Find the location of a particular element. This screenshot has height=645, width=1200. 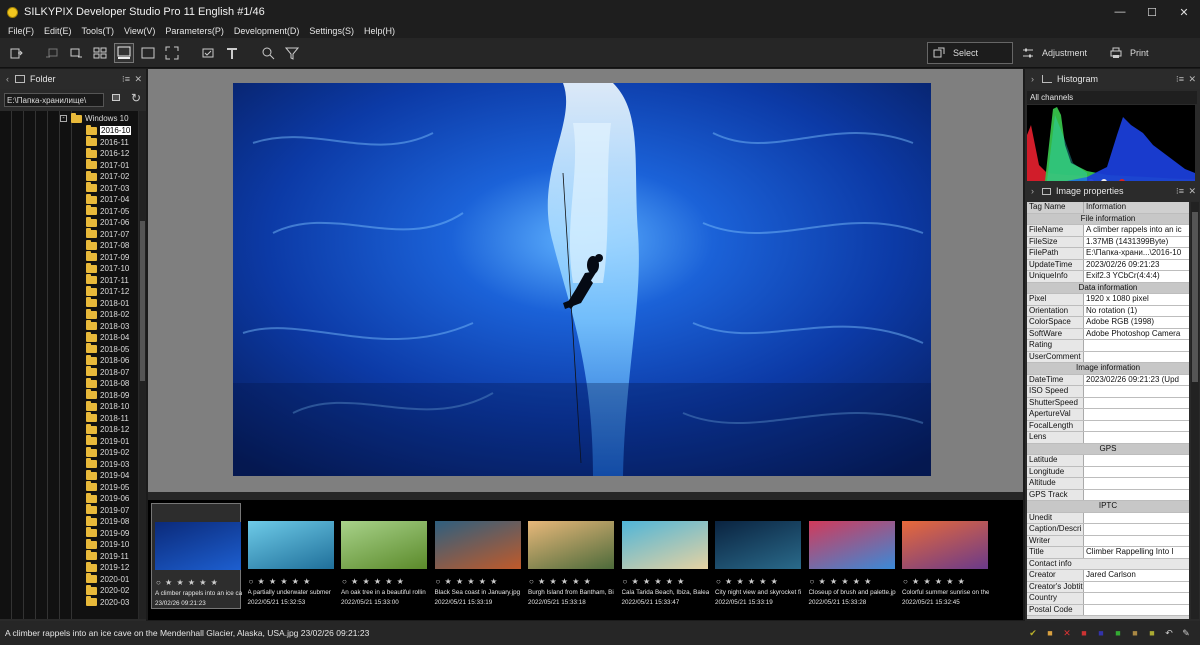

folder-tree-item: 2016-10 is located at coordinates (109, 130).